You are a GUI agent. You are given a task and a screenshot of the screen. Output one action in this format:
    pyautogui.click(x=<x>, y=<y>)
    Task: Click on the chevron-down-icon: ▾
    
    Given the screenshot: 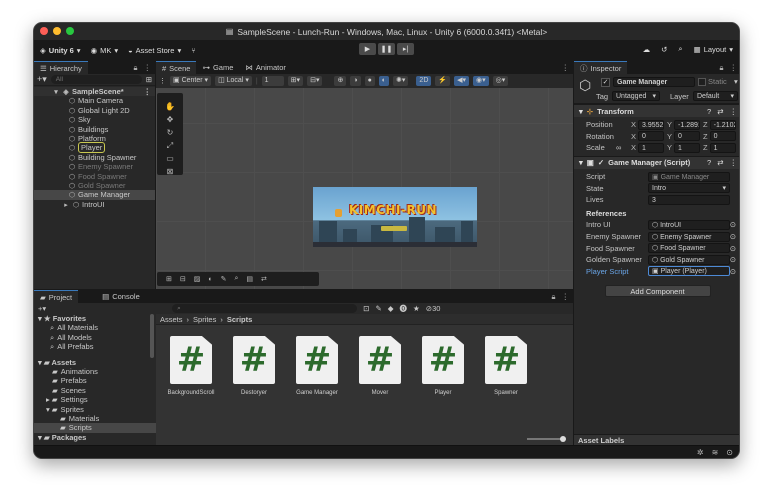 What is the action you would take?
    pyautogui.click(x=736, y=81)
    